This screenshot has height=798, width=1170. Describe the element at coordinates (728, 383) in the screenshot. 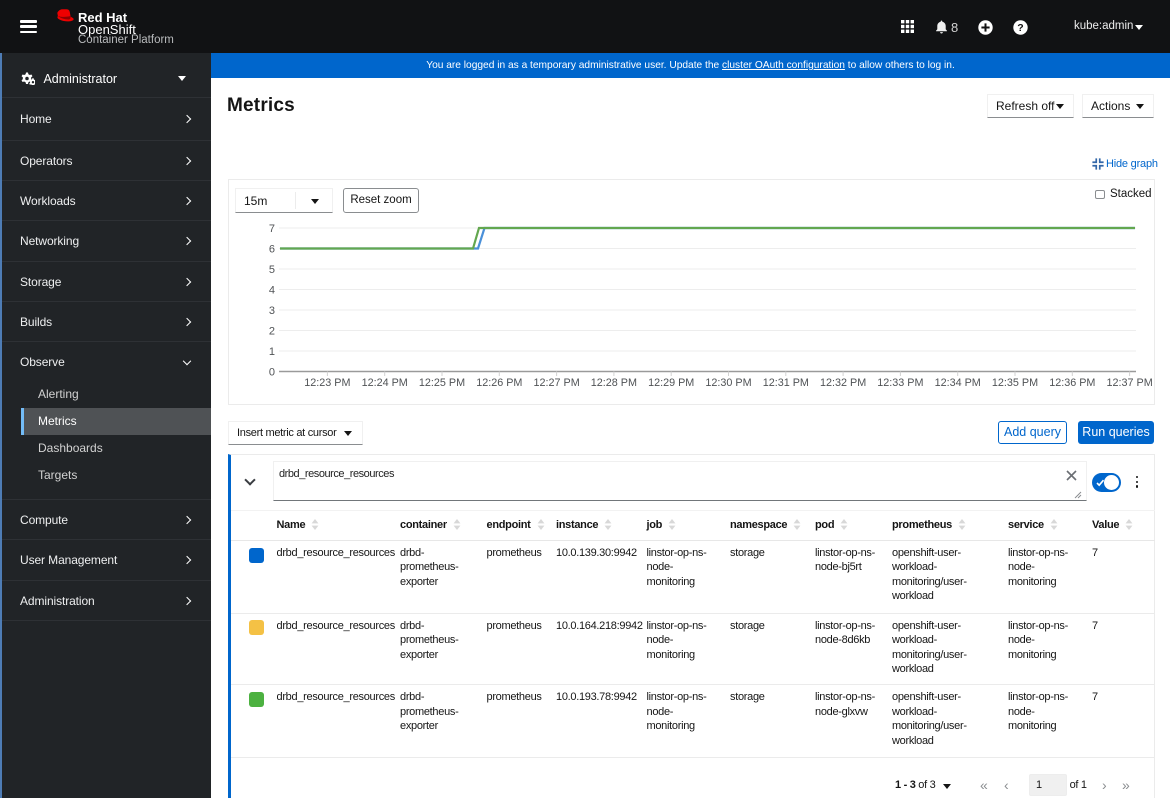

I see `svg-text: 12:30 PM` at that location.